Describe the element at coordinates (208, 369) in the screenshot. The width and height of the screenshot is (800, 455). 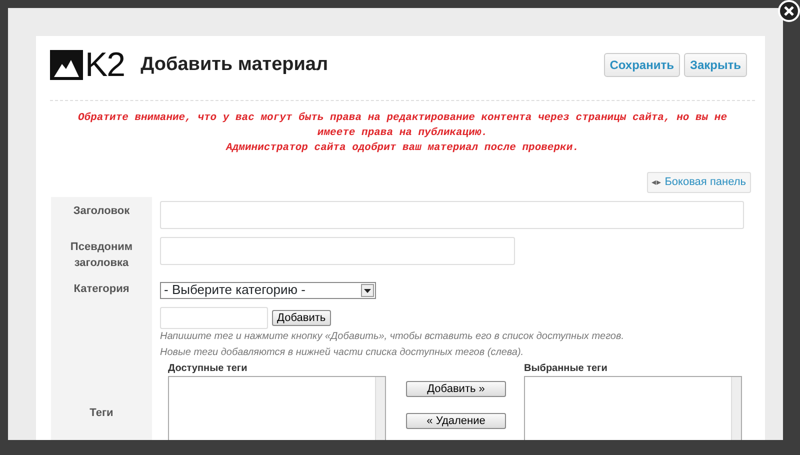
I see `list-title: Доступные теги` at that location.